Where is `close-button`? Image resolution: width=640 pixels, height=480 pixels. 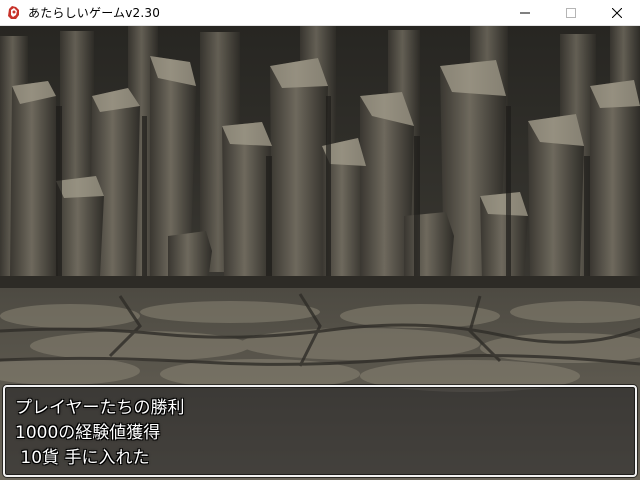
close-button is located at coordinates (617, 13).